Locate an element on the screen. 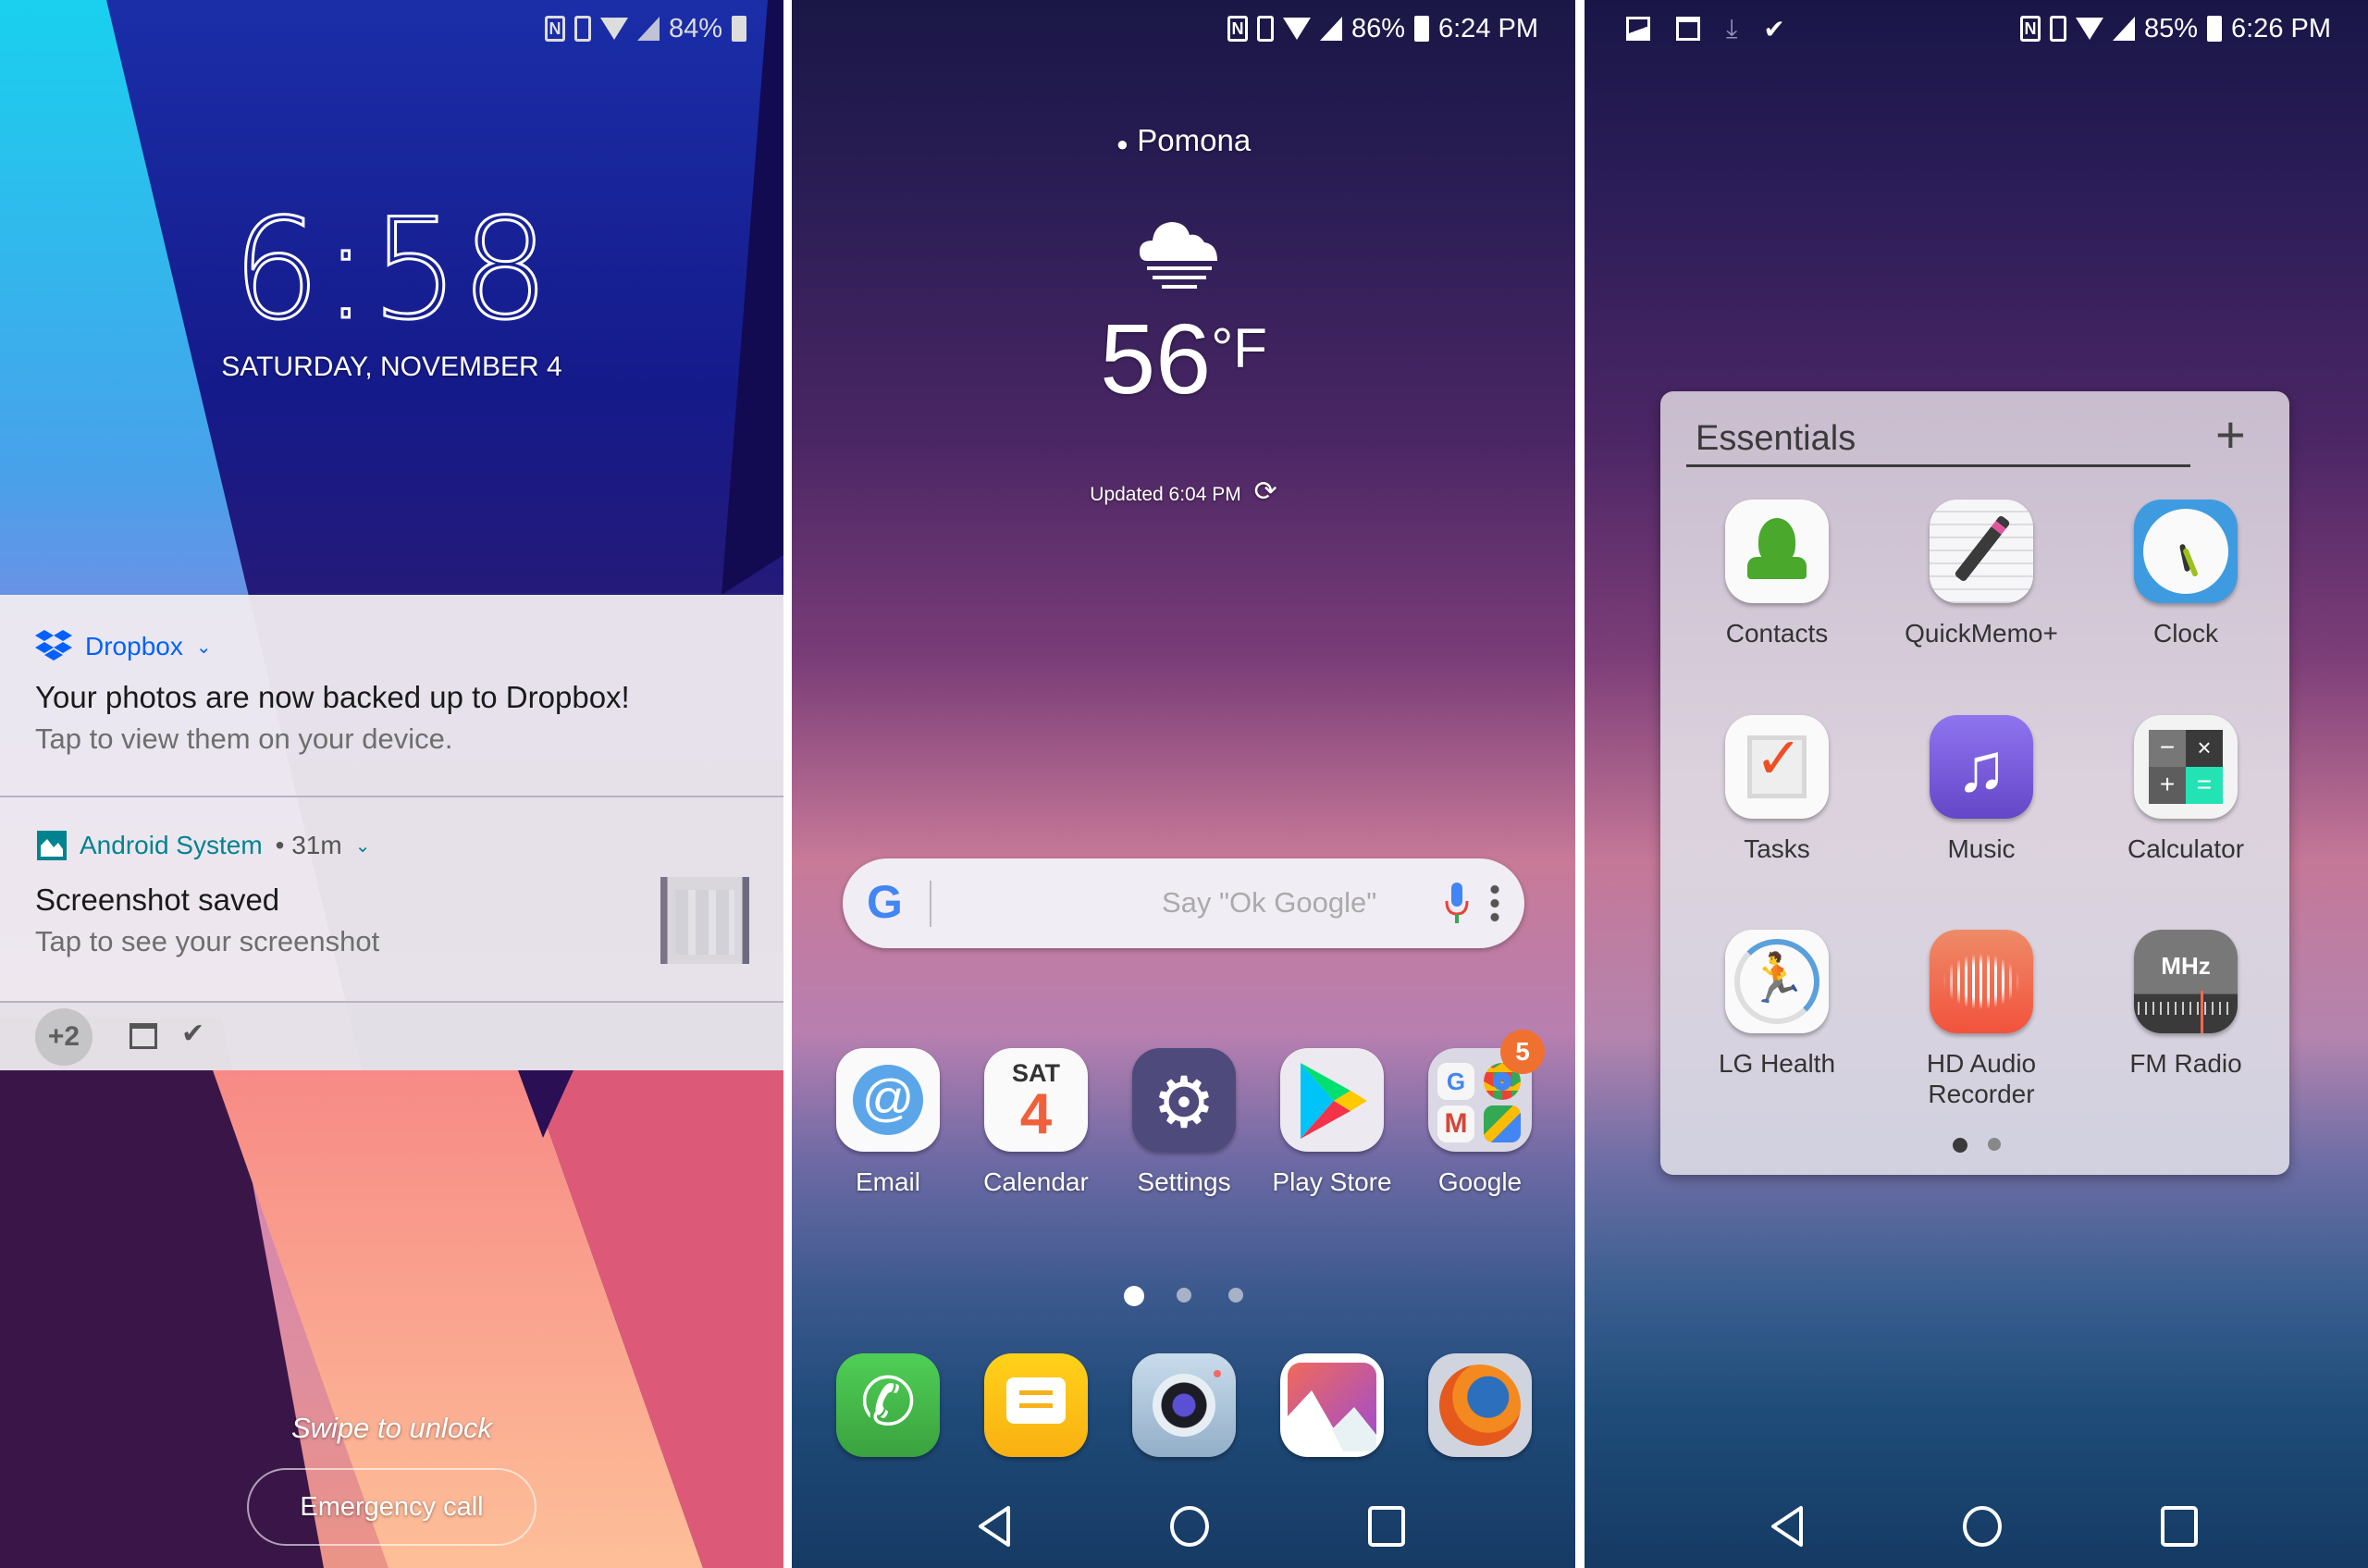 The width and height of the screenshot is (2368, 1568). google-search-bar: G Say "Ok Google" is located at coordinates (1184, 903).